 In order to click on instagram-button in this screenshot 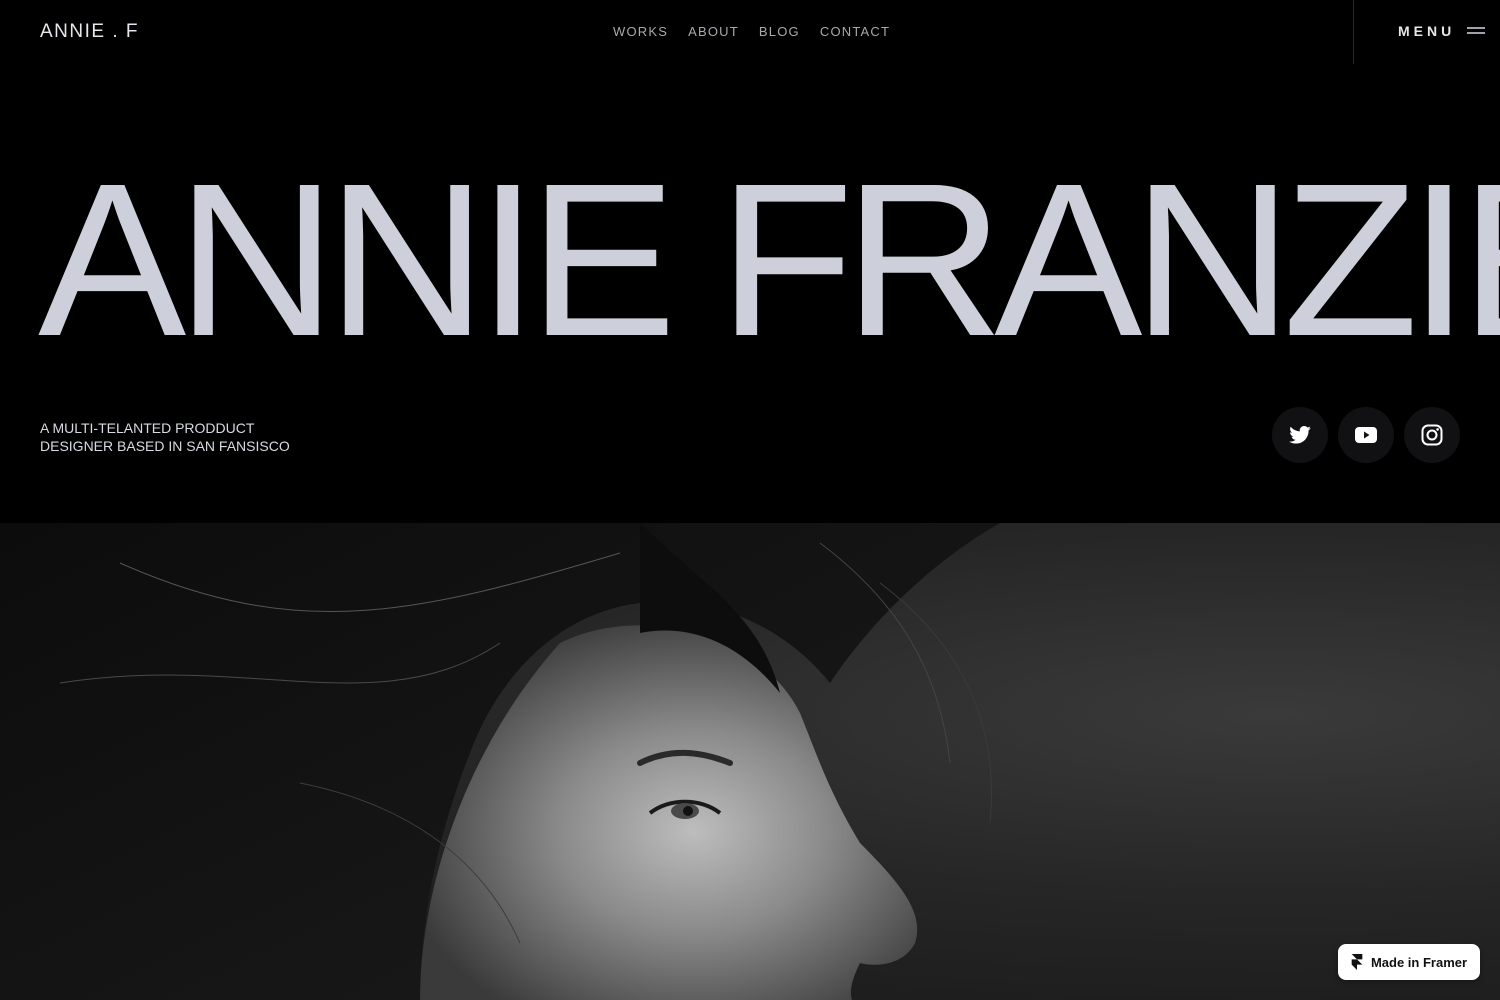, I will do `click(1432, 435)`.